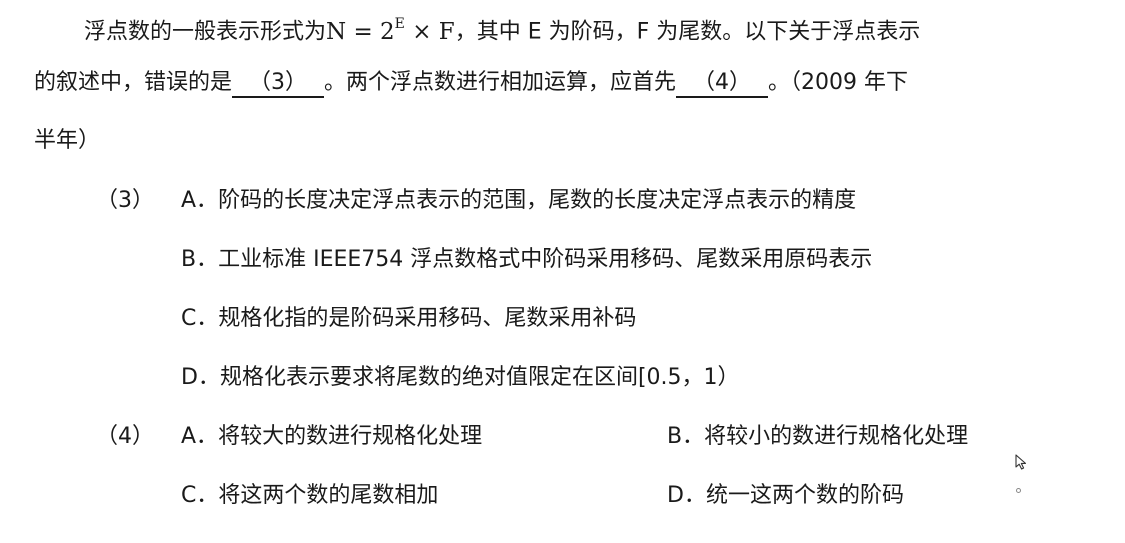  I want to click on question-text: ，其中 E 为阶码，F 为尾数。以下关于浮点表示, so click(687, 32).